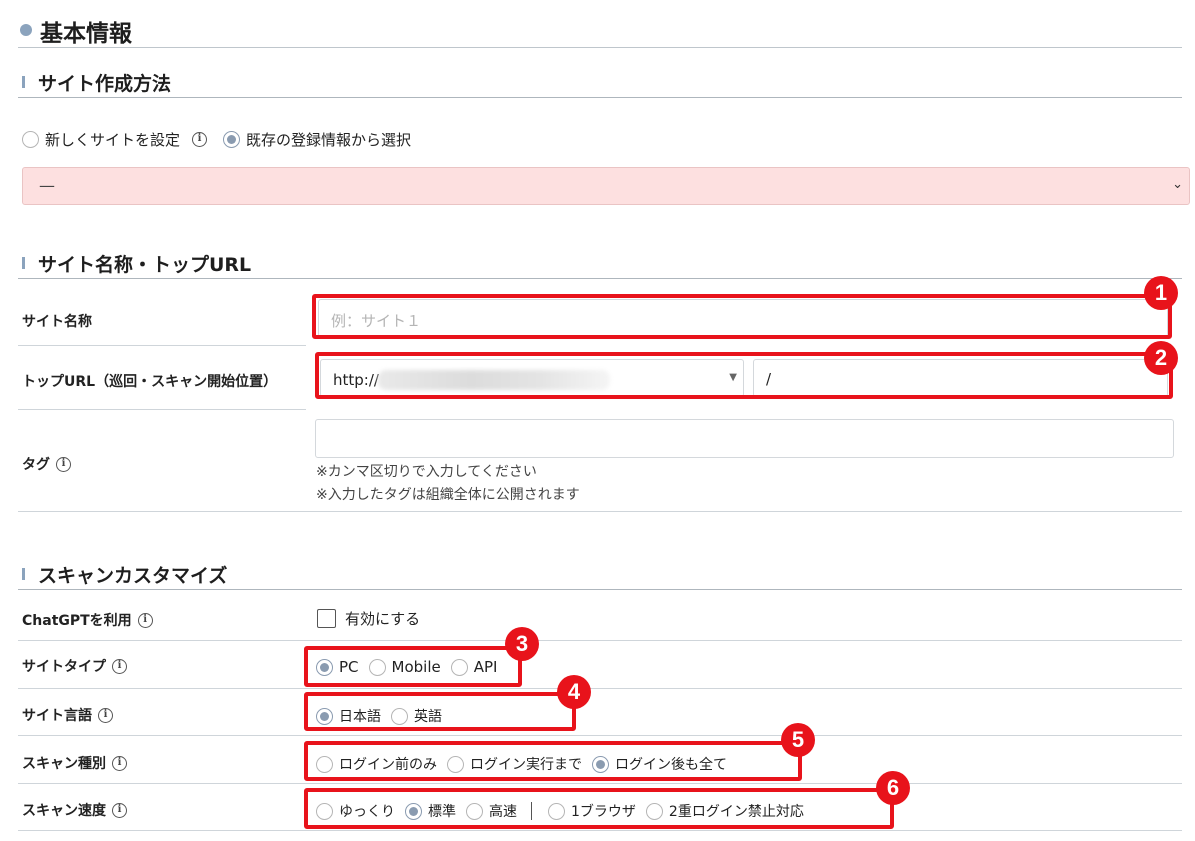 The width and height of the screenshot is (1195, 841). What do you see at coordinates (57, 322) in the screenshot?
I see `site-name-label: サイト名称` at bounding box center [57, 322].